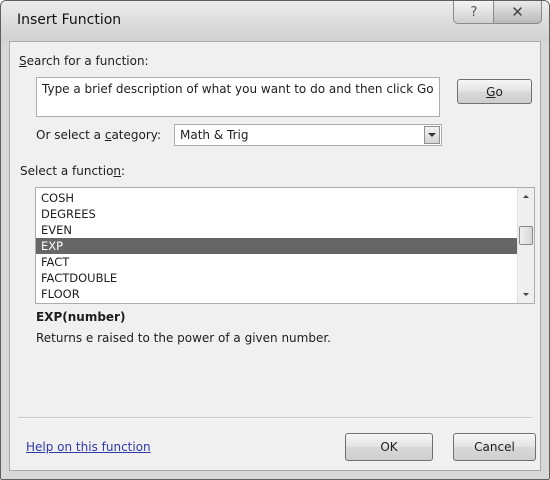 This screenshot has width=550, height=480. Describe the element at coordinates (277, 262) in the screenshot. I see `list-item-fact: FACT` at that location.